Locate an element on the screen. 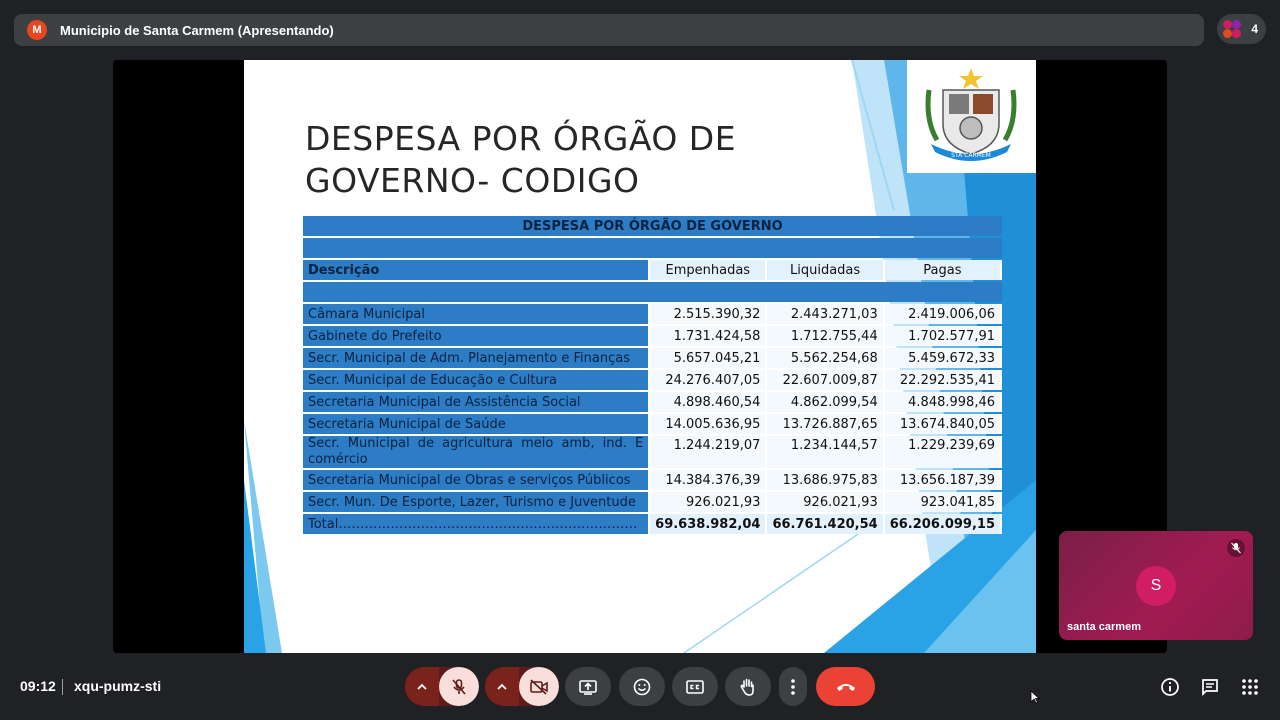 This screenshot has height=720, width=1280. row-pagas: 1.702.577,91 is located at coordinates (943, 336).